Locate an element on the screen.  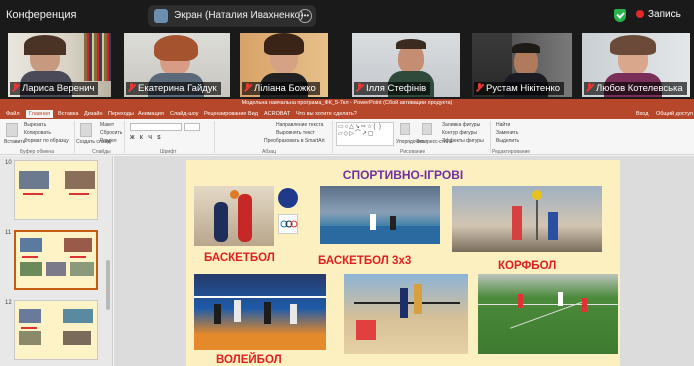
sport-label-basketball-3x3: БАСКЕТБОЛ 3х3 is located at coordinates (365, 261).